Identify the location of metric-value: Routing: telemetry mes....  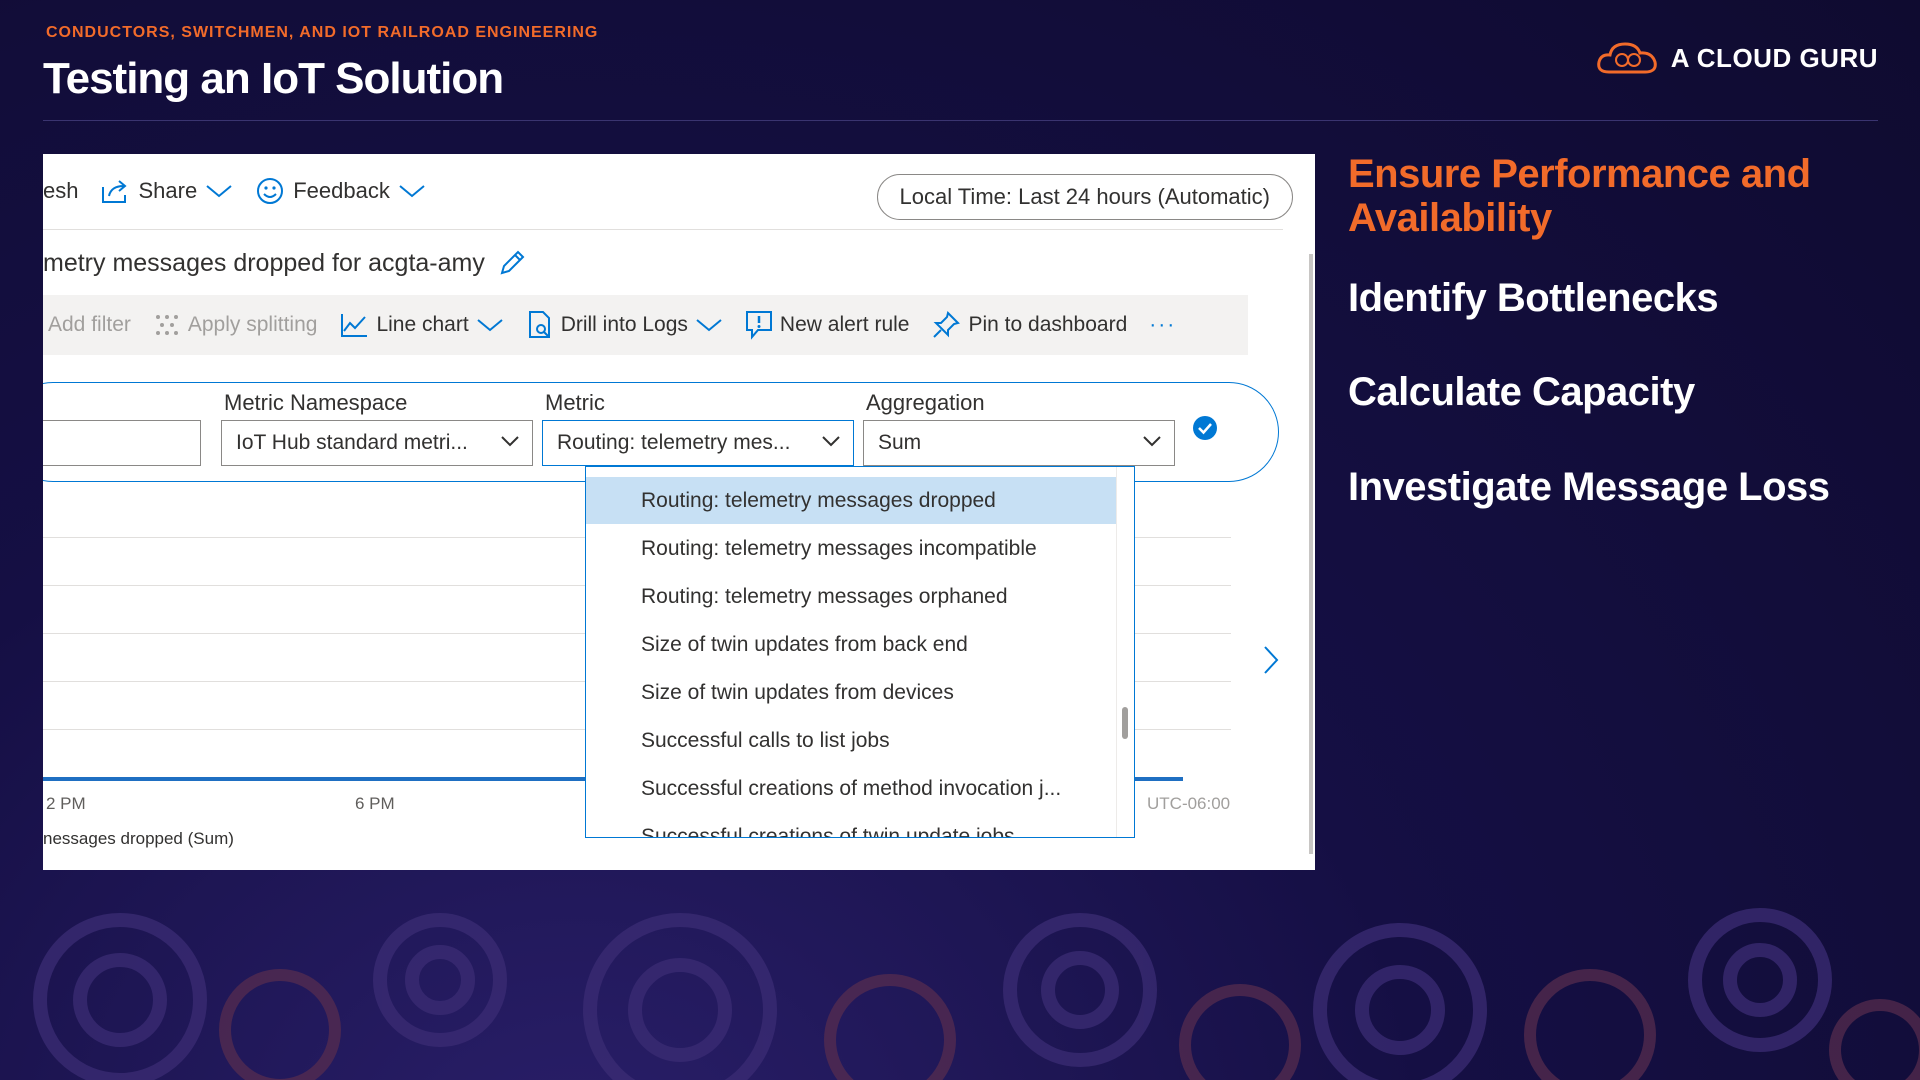
(674, 442).